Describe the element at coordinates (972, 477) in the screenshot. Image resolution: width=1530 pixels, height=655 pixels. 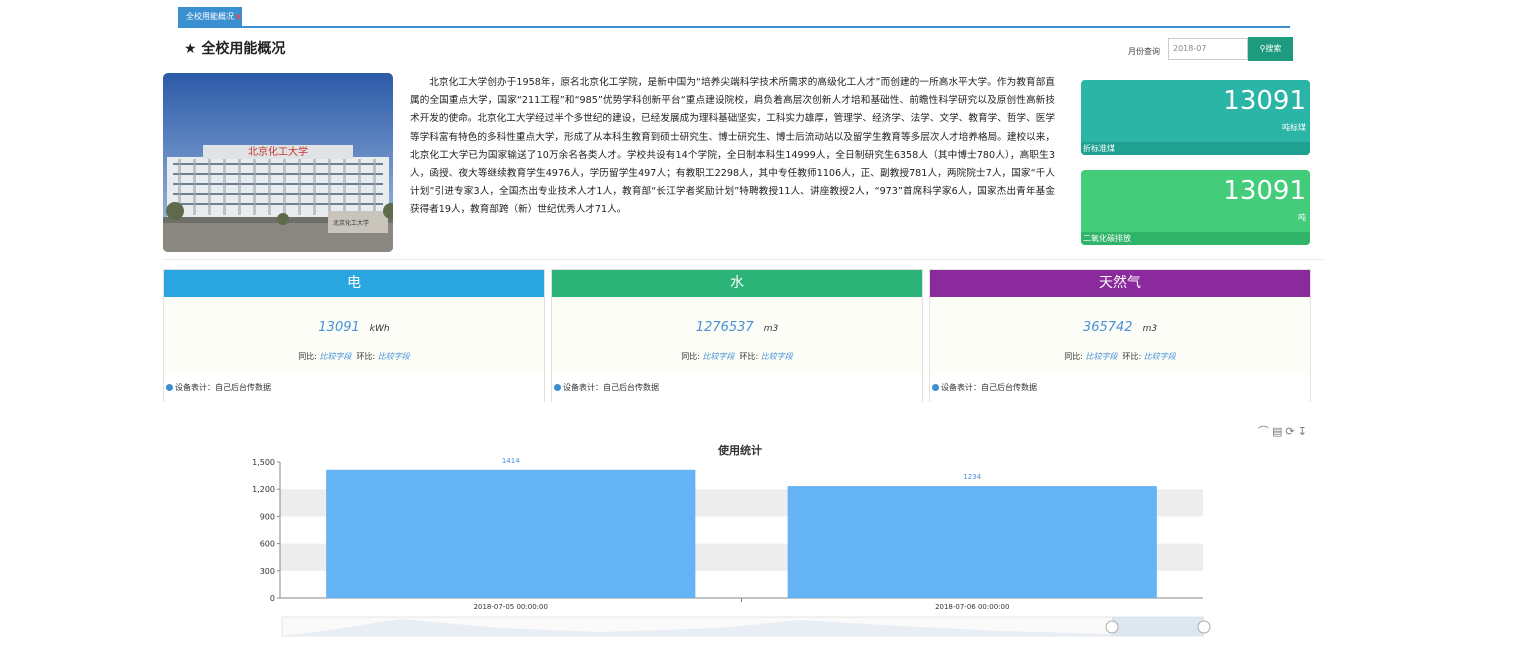
I see `bar-value-label: 1234` at that location.